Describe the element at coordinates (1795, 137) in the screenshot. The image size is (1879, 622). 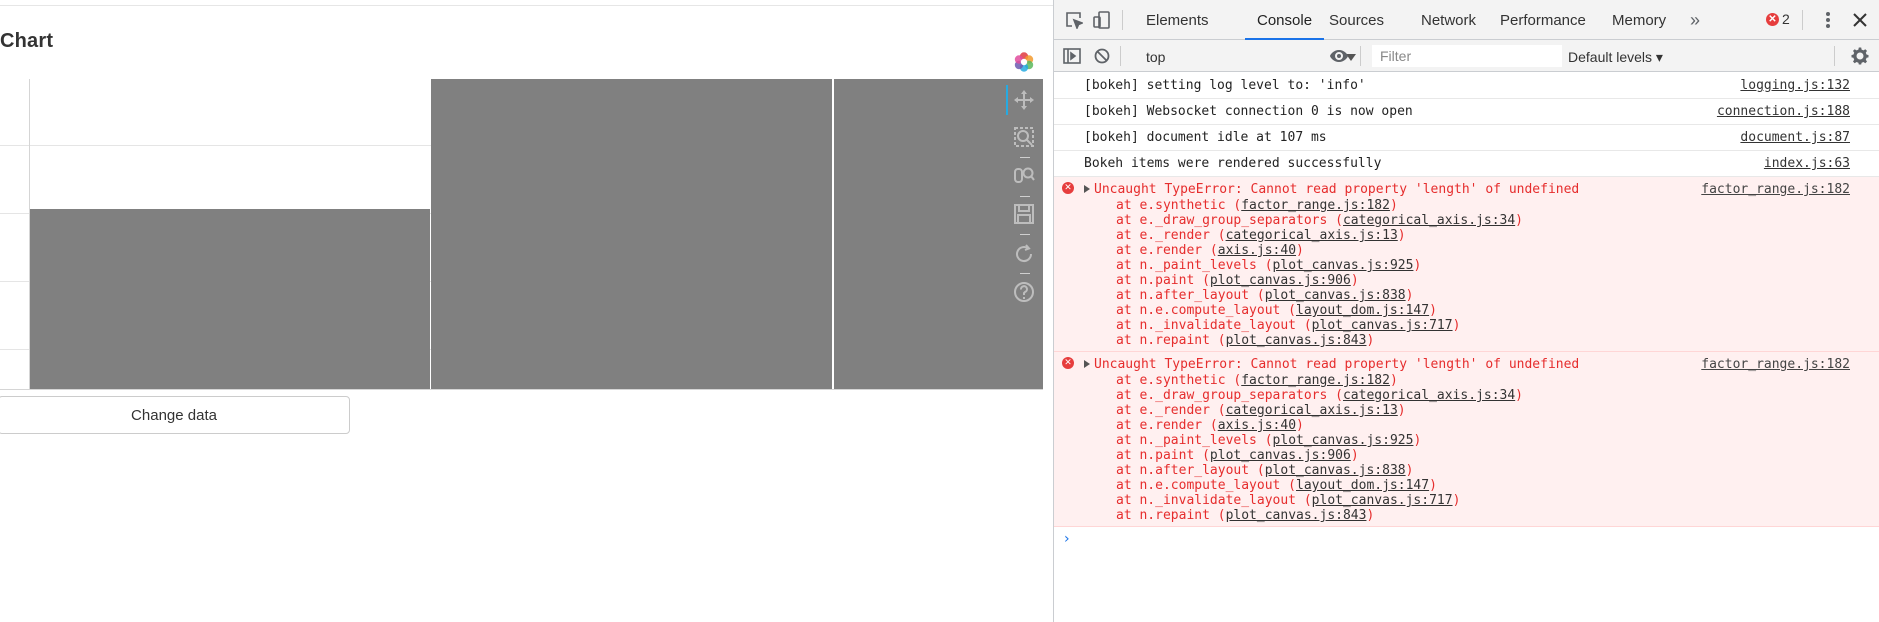
I see `source-link: document.js:87` at that location.